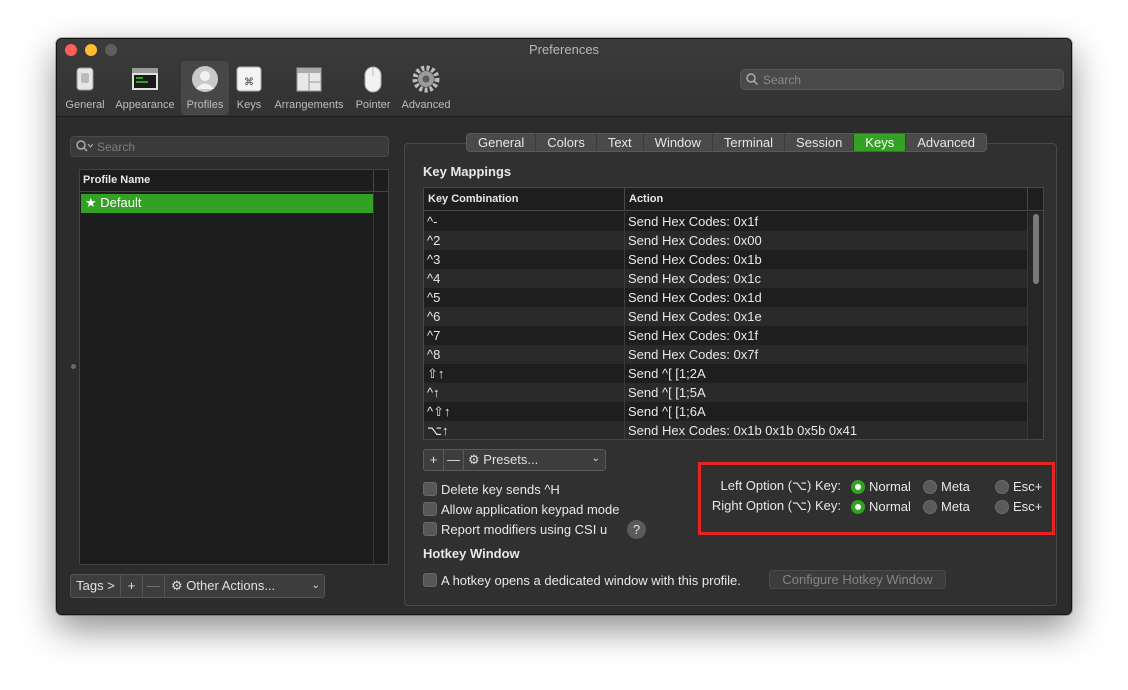  What do you see at coordinates (725, 373) in the screenshot?
I see `table-row: ⇧↑ Send ^[ [1;2A` at bounding box center [725, 373].